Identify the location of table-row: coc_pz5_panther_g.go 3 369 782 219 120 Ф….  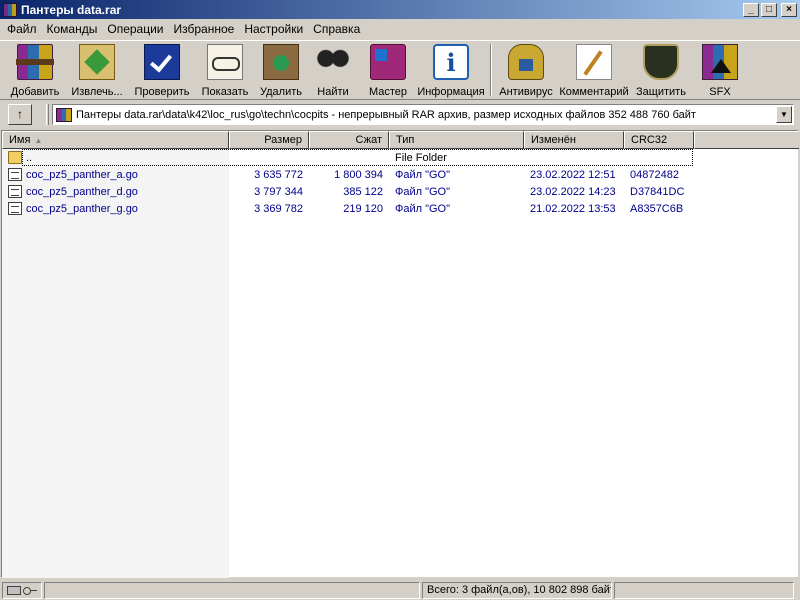
(400, 208).